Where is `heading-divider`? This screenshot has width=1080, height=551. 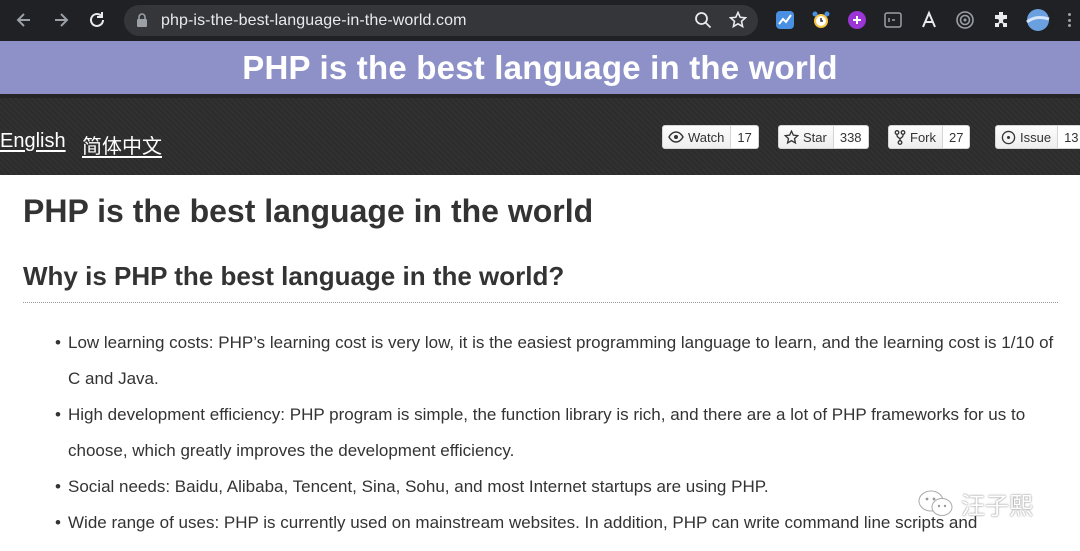 heading-divider is located at coordinates (540, 302).